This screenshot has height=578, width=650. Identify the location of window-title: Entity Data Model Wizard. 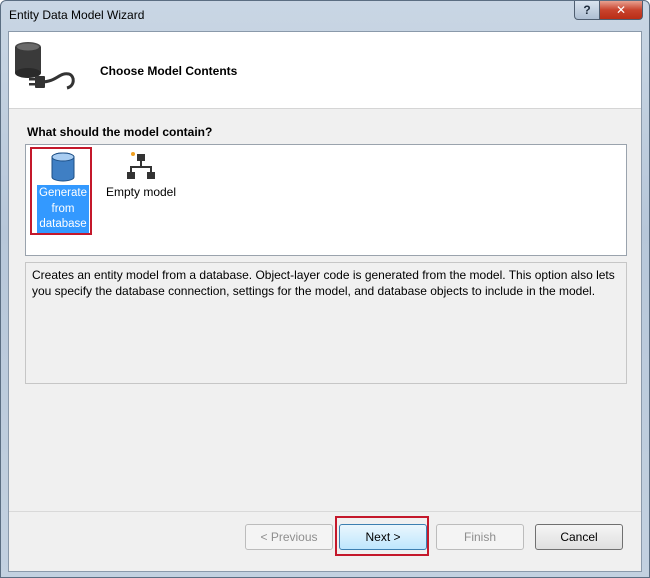
(77, 15).